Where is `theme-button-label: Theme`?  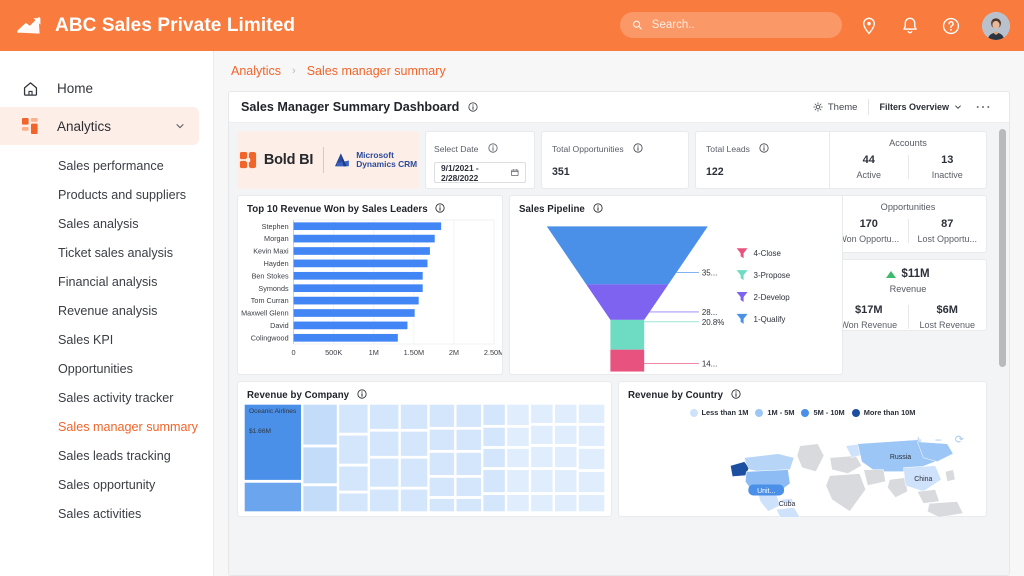 theme-button-label: Theme is located at coordinates (842, 107).